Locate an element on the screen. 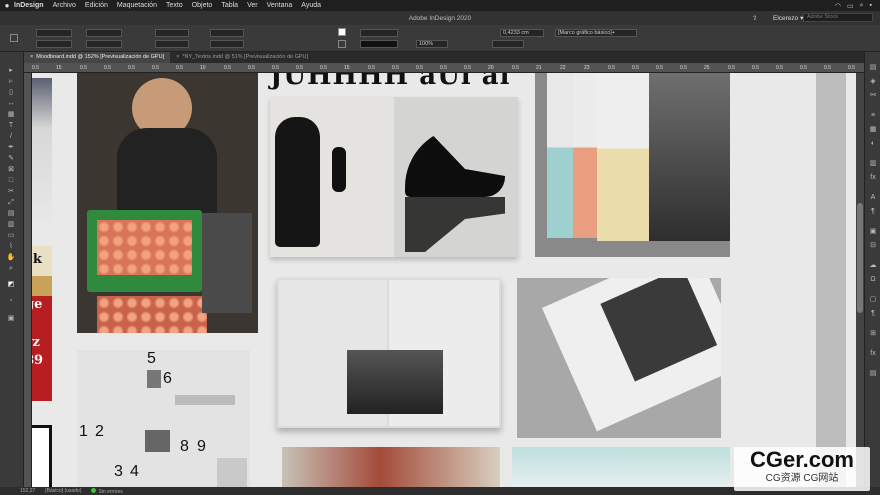  direct-selection-tool-icon: ▹ is located at coordinates (11, 81).